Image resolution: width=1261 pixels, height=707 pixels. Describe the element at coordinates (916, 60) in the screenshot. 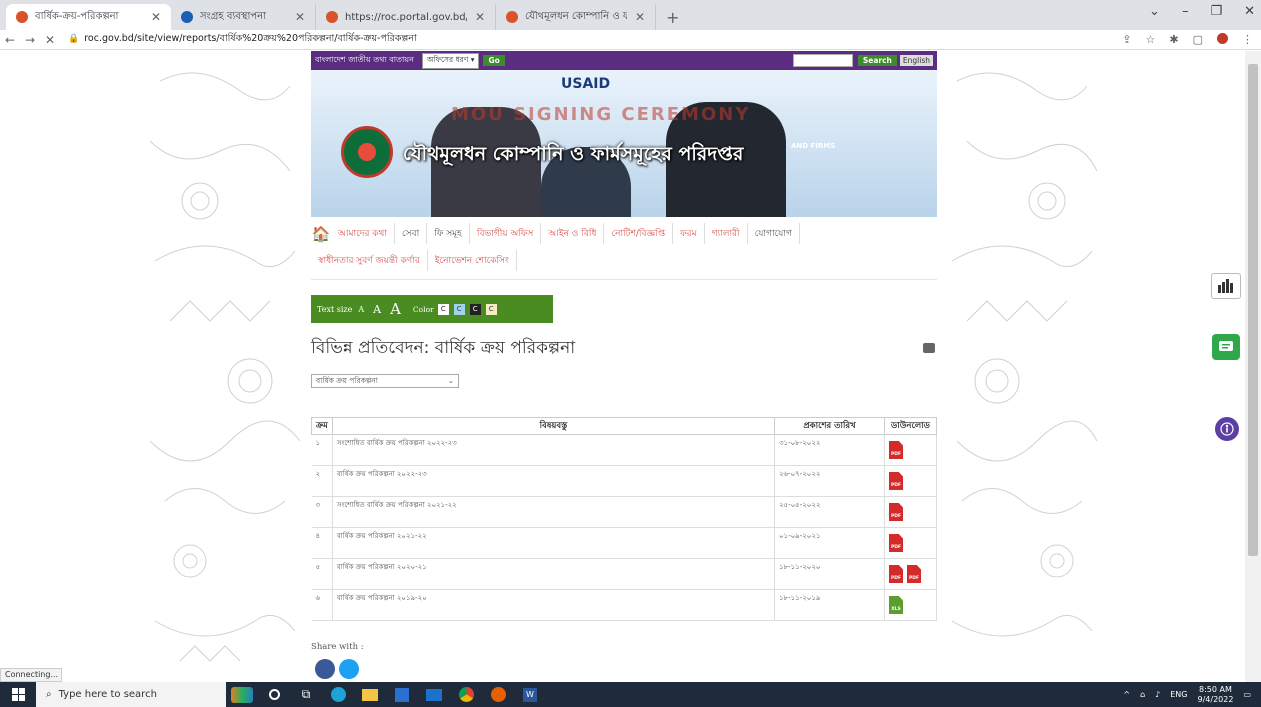

I see `english-language-button: English` at that location.